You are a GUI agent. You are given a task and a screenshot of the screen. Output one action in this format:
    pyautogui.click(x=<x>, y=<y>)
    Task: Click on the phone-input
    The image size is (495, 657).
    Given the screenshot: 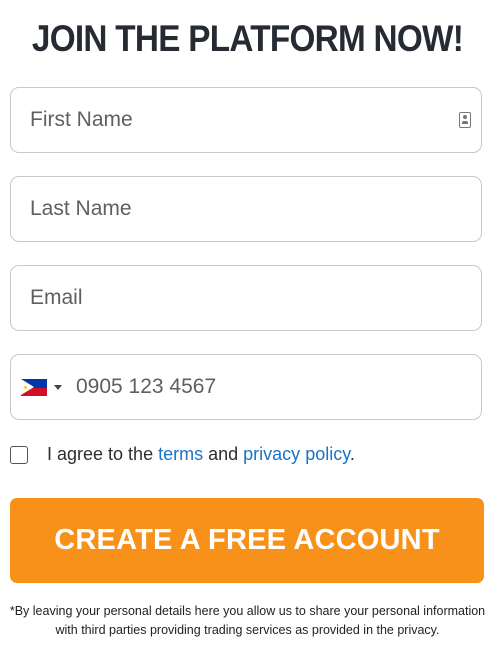 What is the action you would take?
    pyautogui.click(x=271, y=387)
    